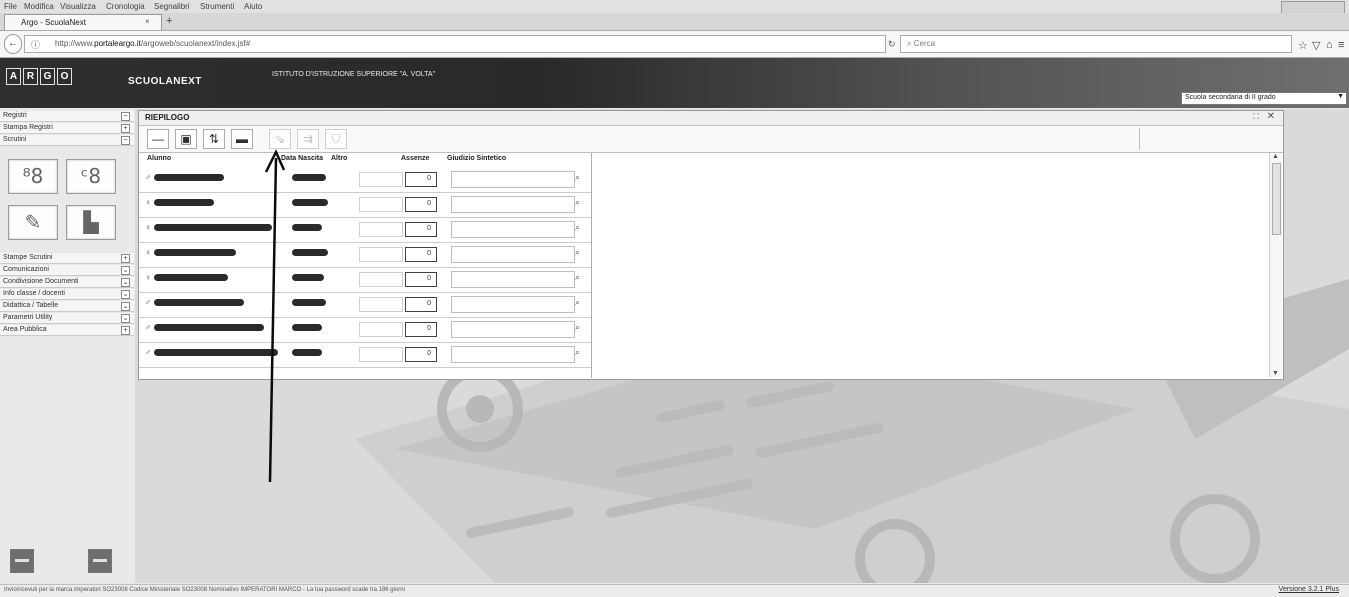 Image resolution: width=1349 pixels, height=597 pixels. I want to click on pocket-icon: ▽, so click(1316, 45).